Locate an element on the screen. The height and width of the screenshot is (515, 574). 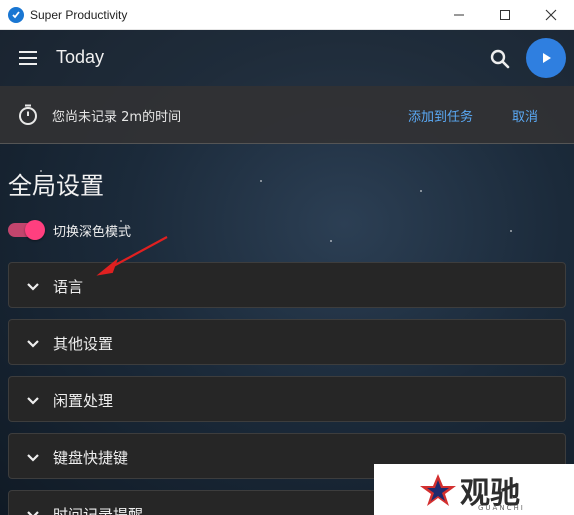
watermark-subtext: GUANCHI is located at coordinates (501, 508).